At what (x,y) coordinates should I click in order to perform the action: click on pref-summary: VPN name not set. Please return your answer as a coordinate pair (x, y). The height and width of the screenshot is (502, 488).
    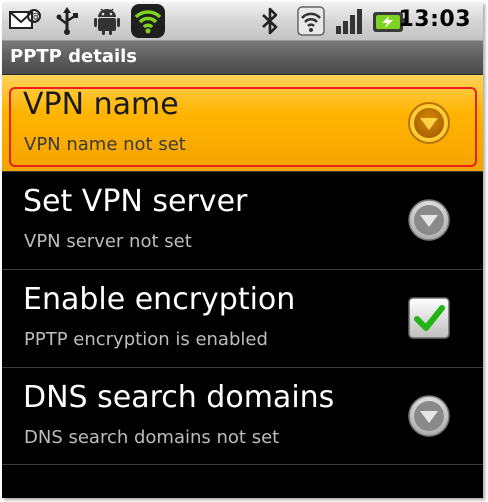
    Looking at the image, I should click on (105, 144).